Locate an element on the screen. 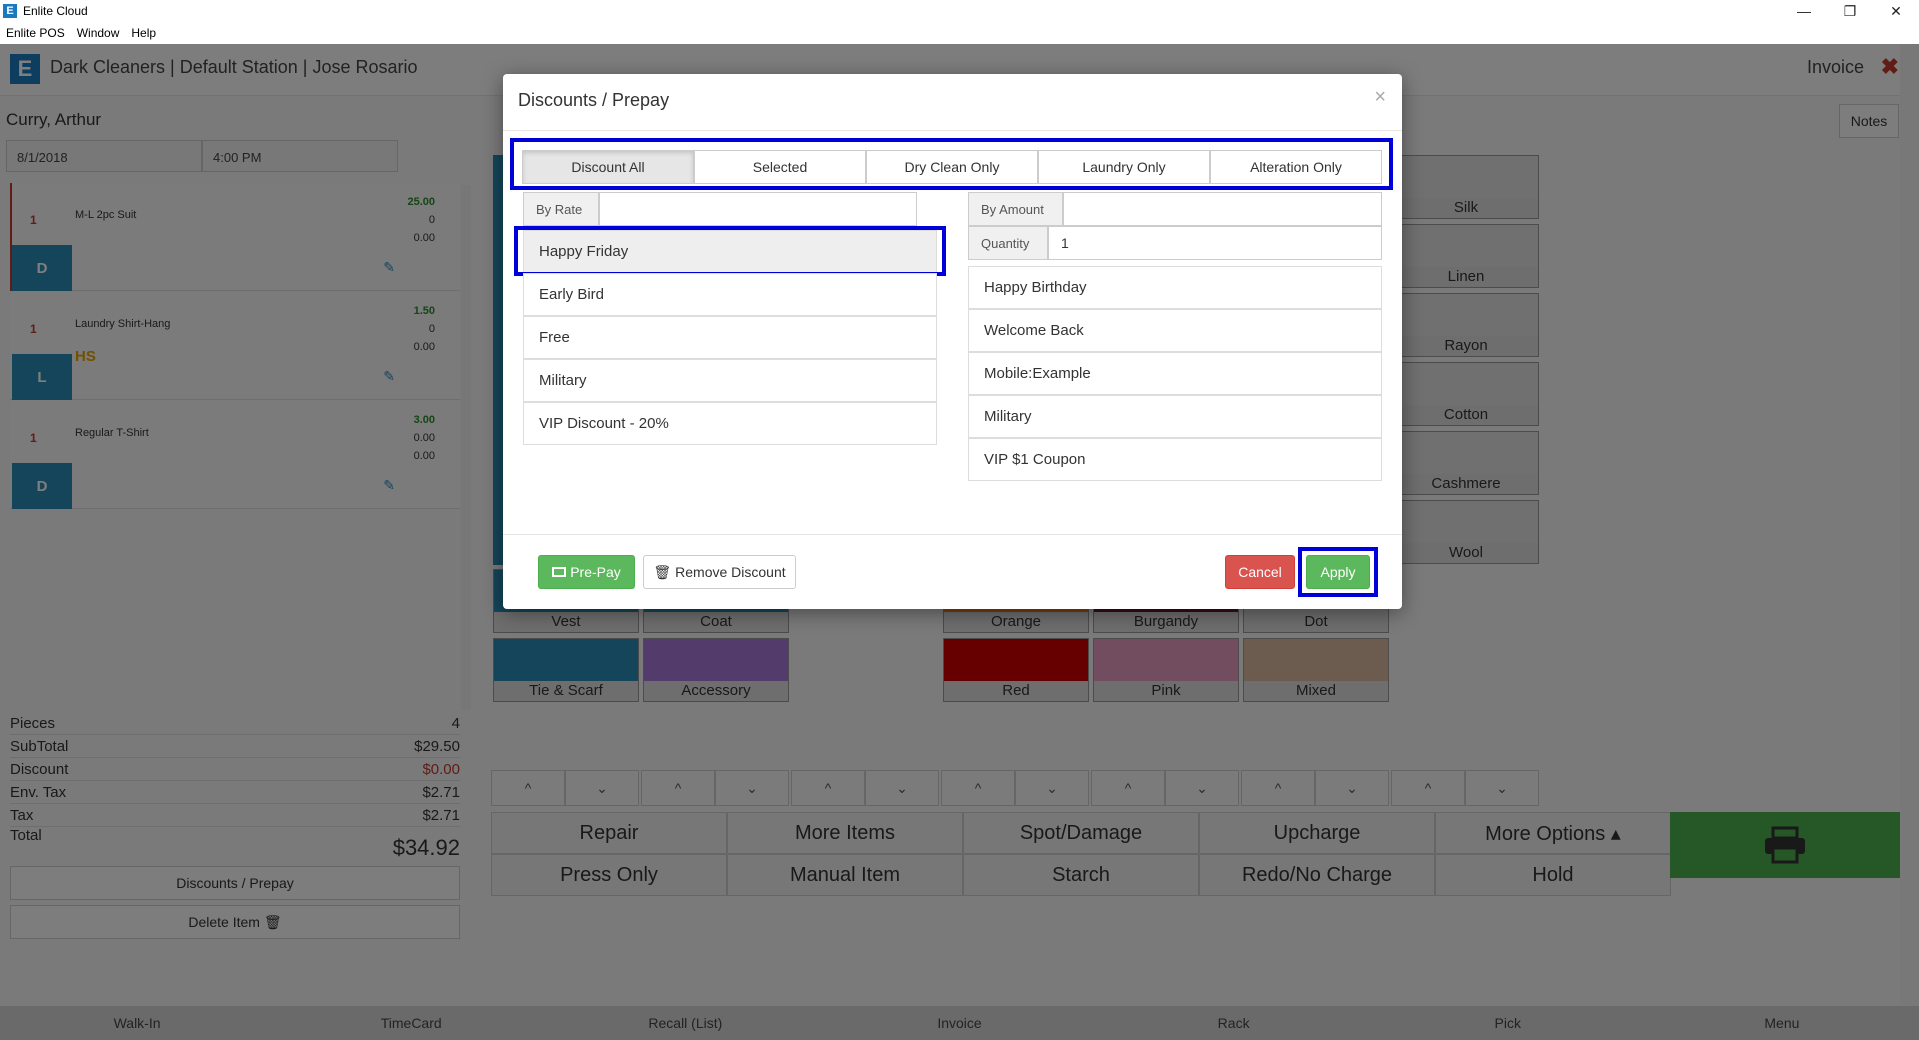 This screenshot has width=1919, height=1040. quantity-label: Quantity is located at coordinates (1008, 243).